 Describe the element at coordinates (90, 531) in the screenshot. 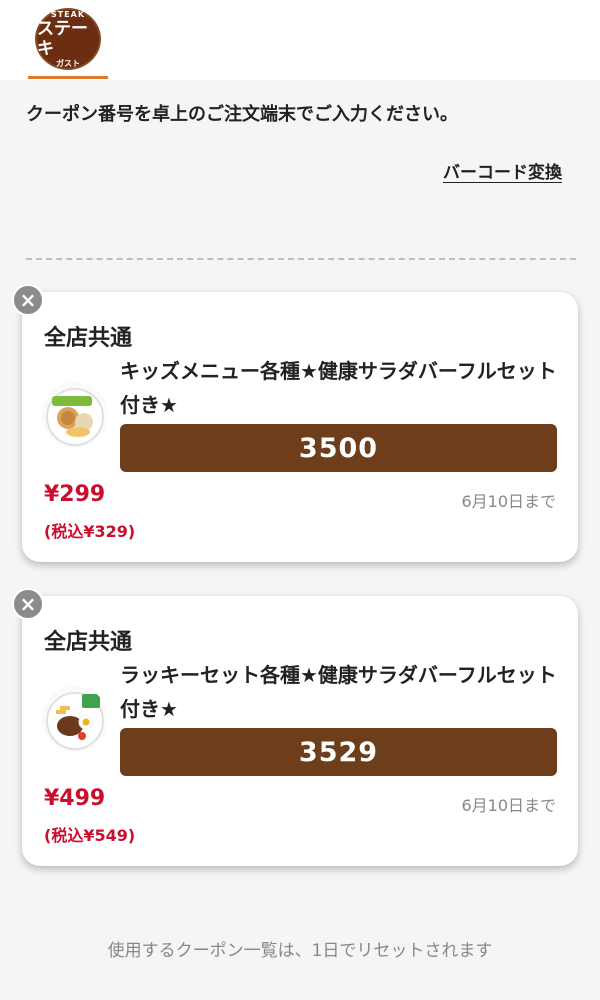

I see `coupon-tax-price: (税込¥329)` at that location.